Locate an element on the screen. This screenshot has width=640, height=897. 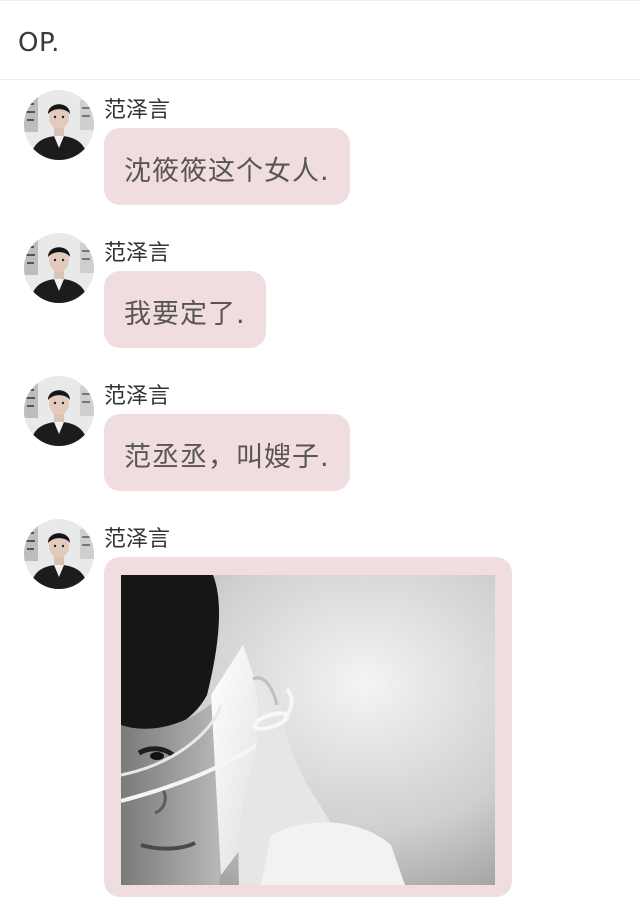
message-bubble: 我要定了. is located at coordinates (185, 309).